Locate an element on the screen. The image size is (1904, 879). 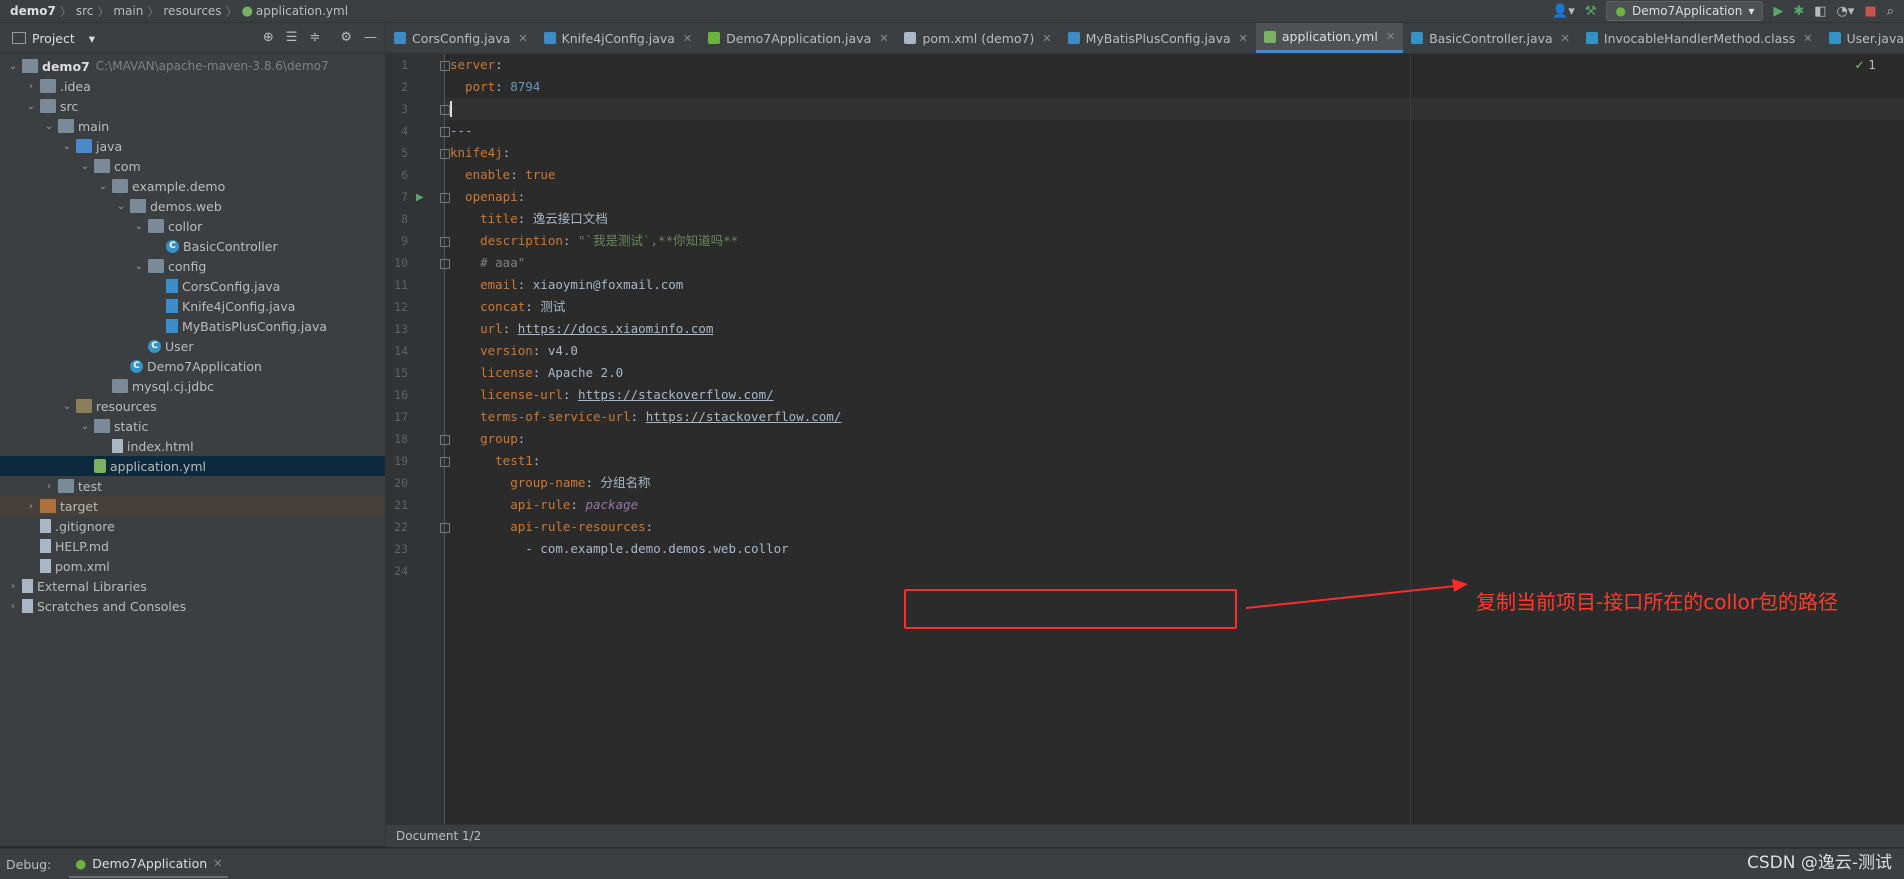
tree-item: ⌄config is located at coordinates (192, 266).